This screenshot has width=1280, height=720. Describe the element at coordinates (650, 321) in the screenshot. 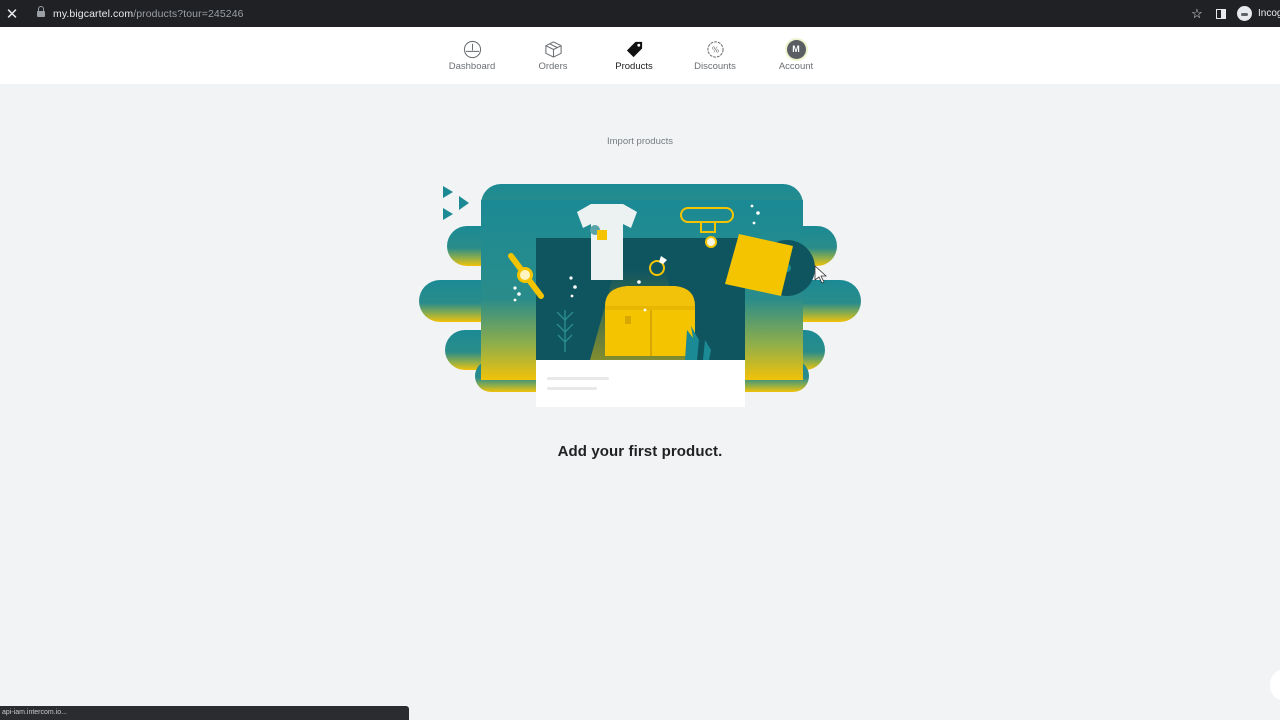

I see `treasure-chest-icon` at that location.